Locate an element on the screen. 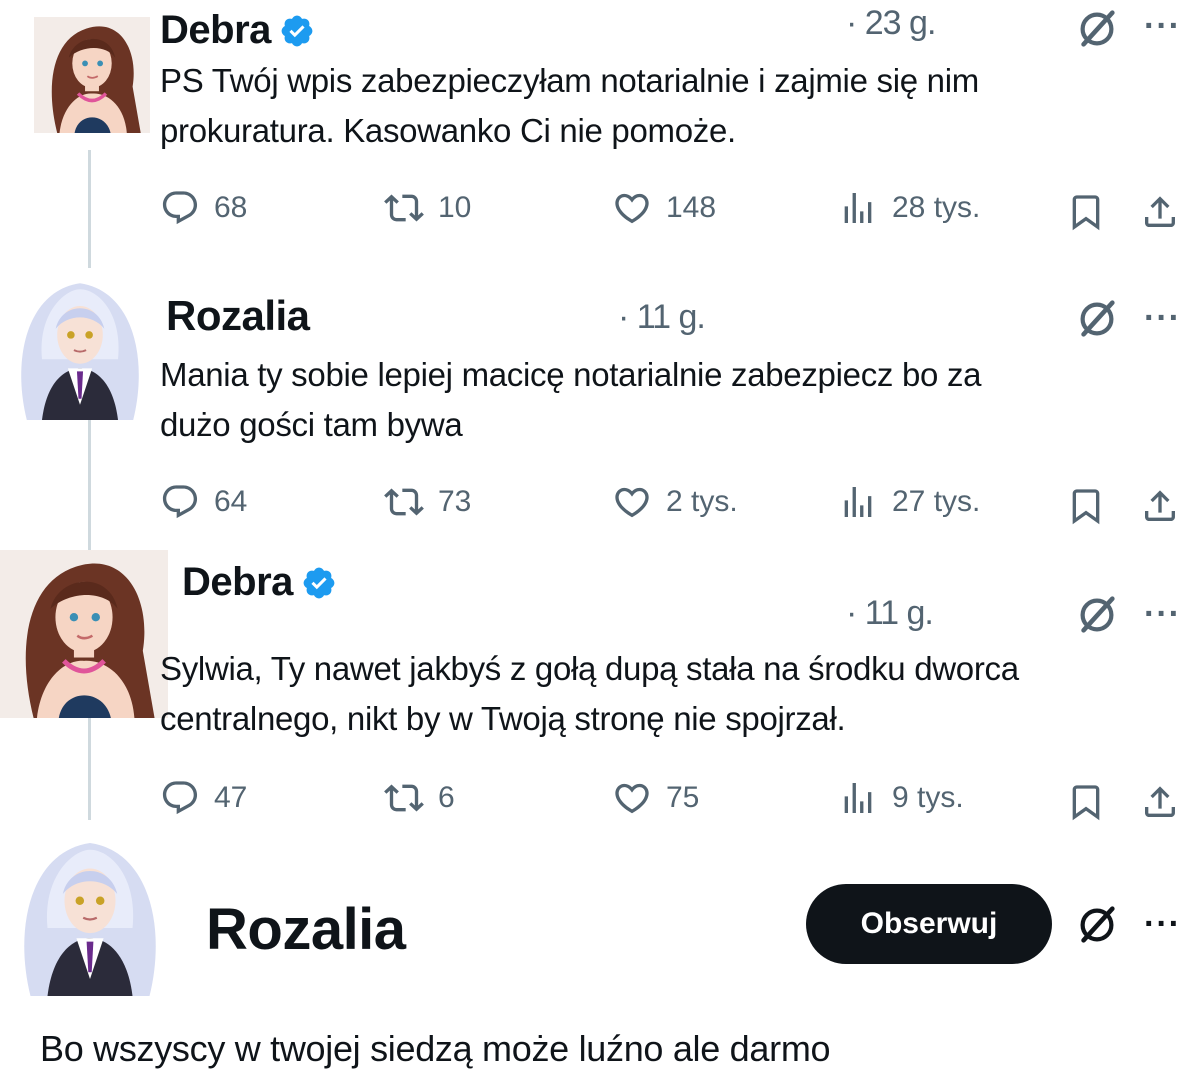 The width and height of the screenshot is (1179, 1079). views-button: 28 tys. is located at coordinates (909, 208).